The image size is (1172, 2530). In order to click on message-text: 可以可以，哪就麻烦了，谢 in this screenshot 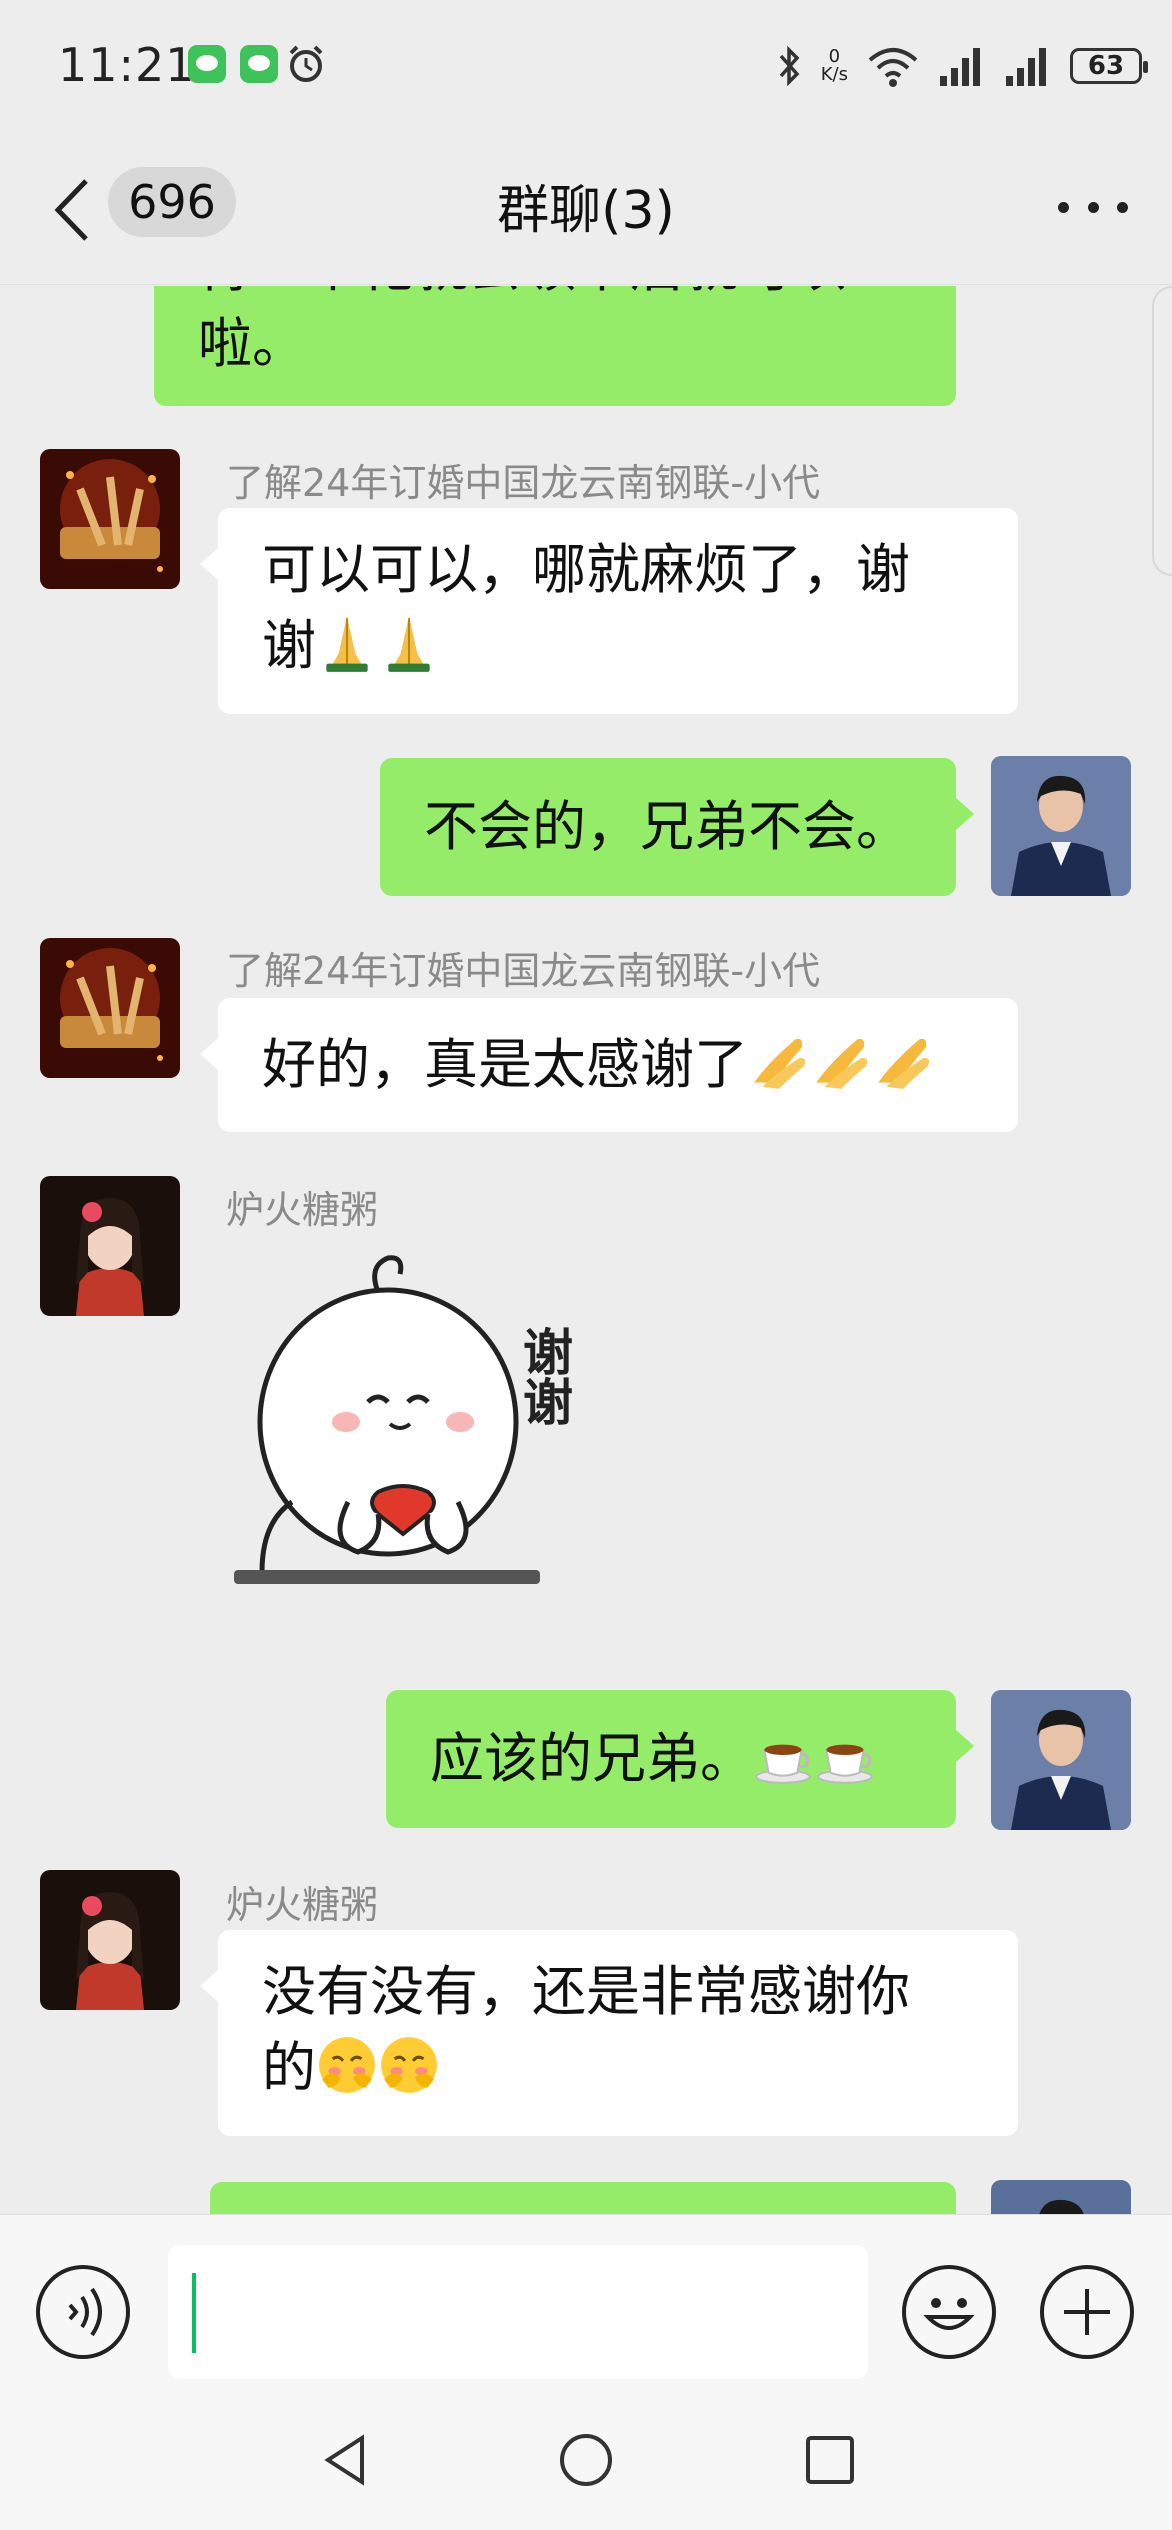, I will do `click(586, 569)`.